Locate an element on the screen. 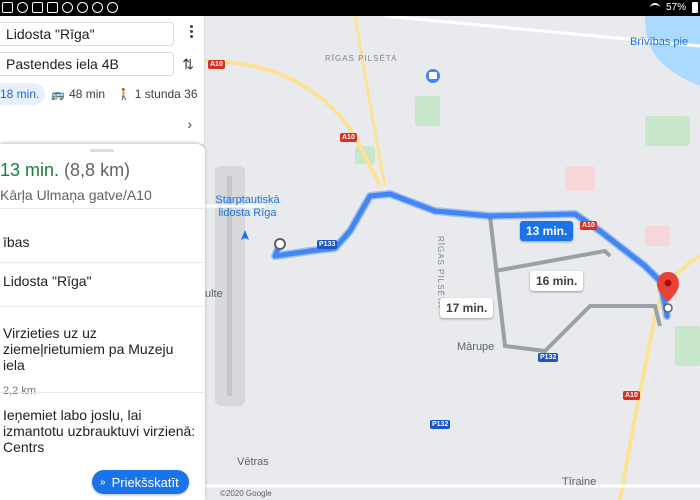 This screenshot has width=700, height=500. chevron-right-icon: › is located at coordinates (189, 124).